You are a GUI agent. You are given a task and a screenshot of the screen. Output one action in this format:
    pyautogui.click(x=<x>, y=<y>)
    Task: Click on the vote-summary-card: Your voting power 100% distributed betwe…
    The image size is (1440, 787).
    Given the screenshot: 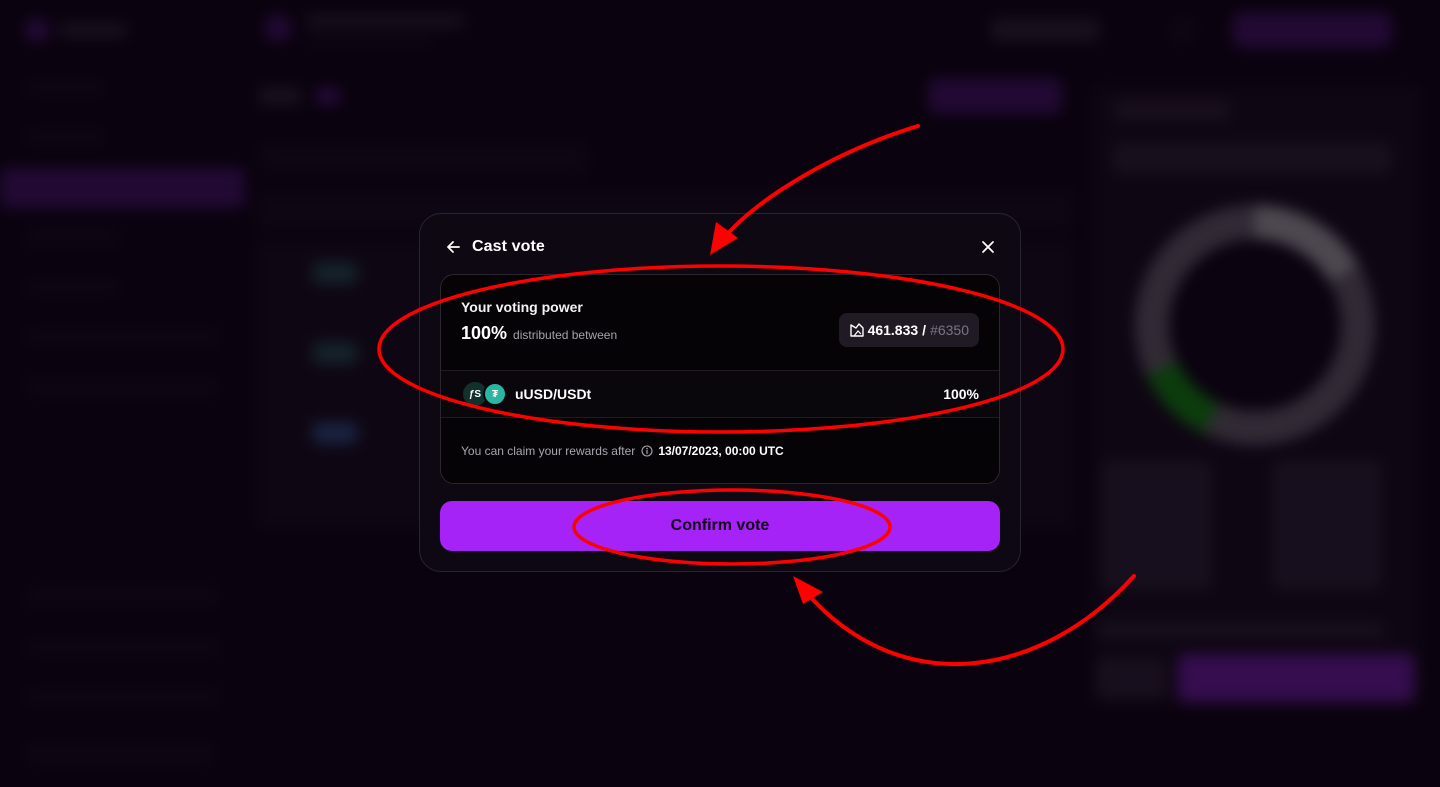 What is the action you would take?
    pyautogui.click(x=720, y=379)
    